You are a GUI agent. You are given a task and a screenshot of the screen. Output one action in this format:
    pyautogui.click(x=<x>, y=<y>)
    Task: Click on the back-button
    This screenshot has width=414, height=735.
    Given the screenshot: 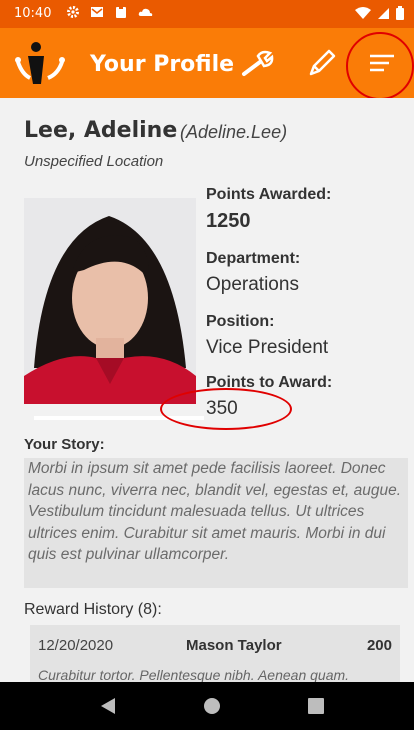 What is the action you would take?
    pyautogui.click(x=108, y=706)
    